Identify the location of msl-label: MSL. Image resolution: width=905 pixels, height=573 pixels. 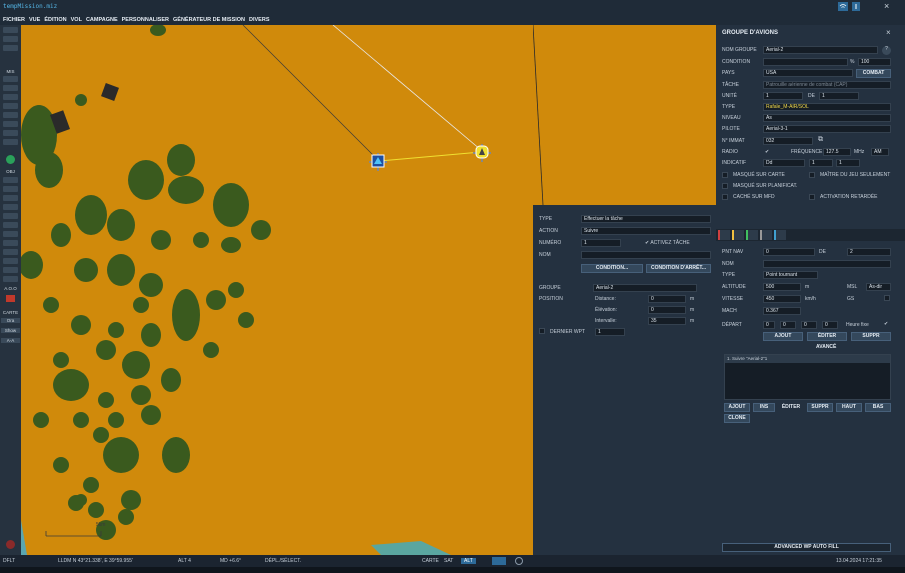
(852, 287).